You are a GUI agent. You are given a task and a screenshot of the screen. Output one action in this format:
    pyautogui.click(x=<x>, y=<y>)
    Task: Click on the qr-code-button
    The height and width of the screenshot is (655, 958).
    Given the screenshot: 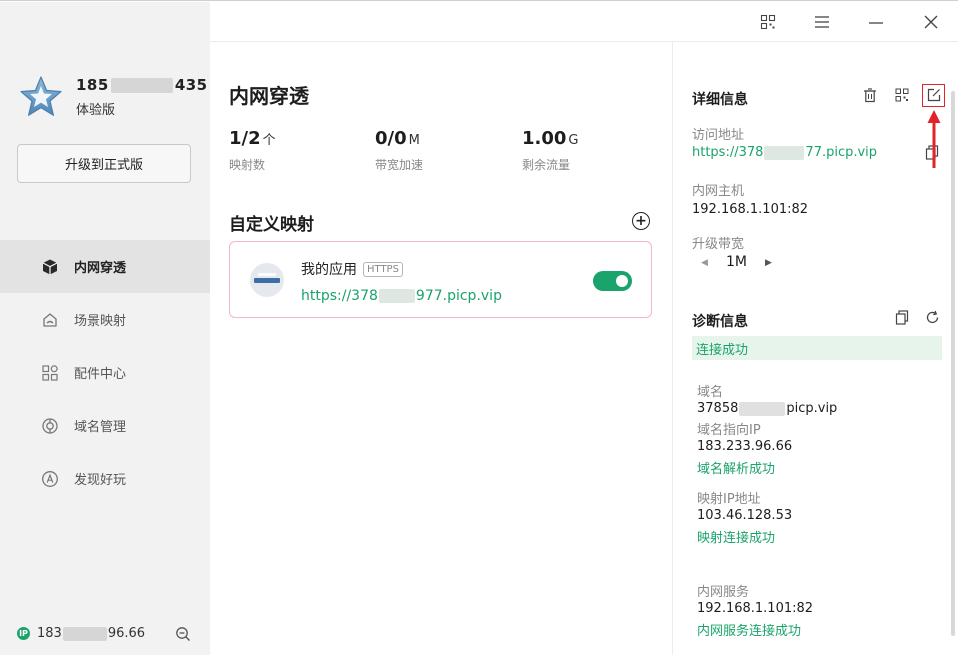 What is the action you would take?
    pyautogui.click(x=768, y=22)
    